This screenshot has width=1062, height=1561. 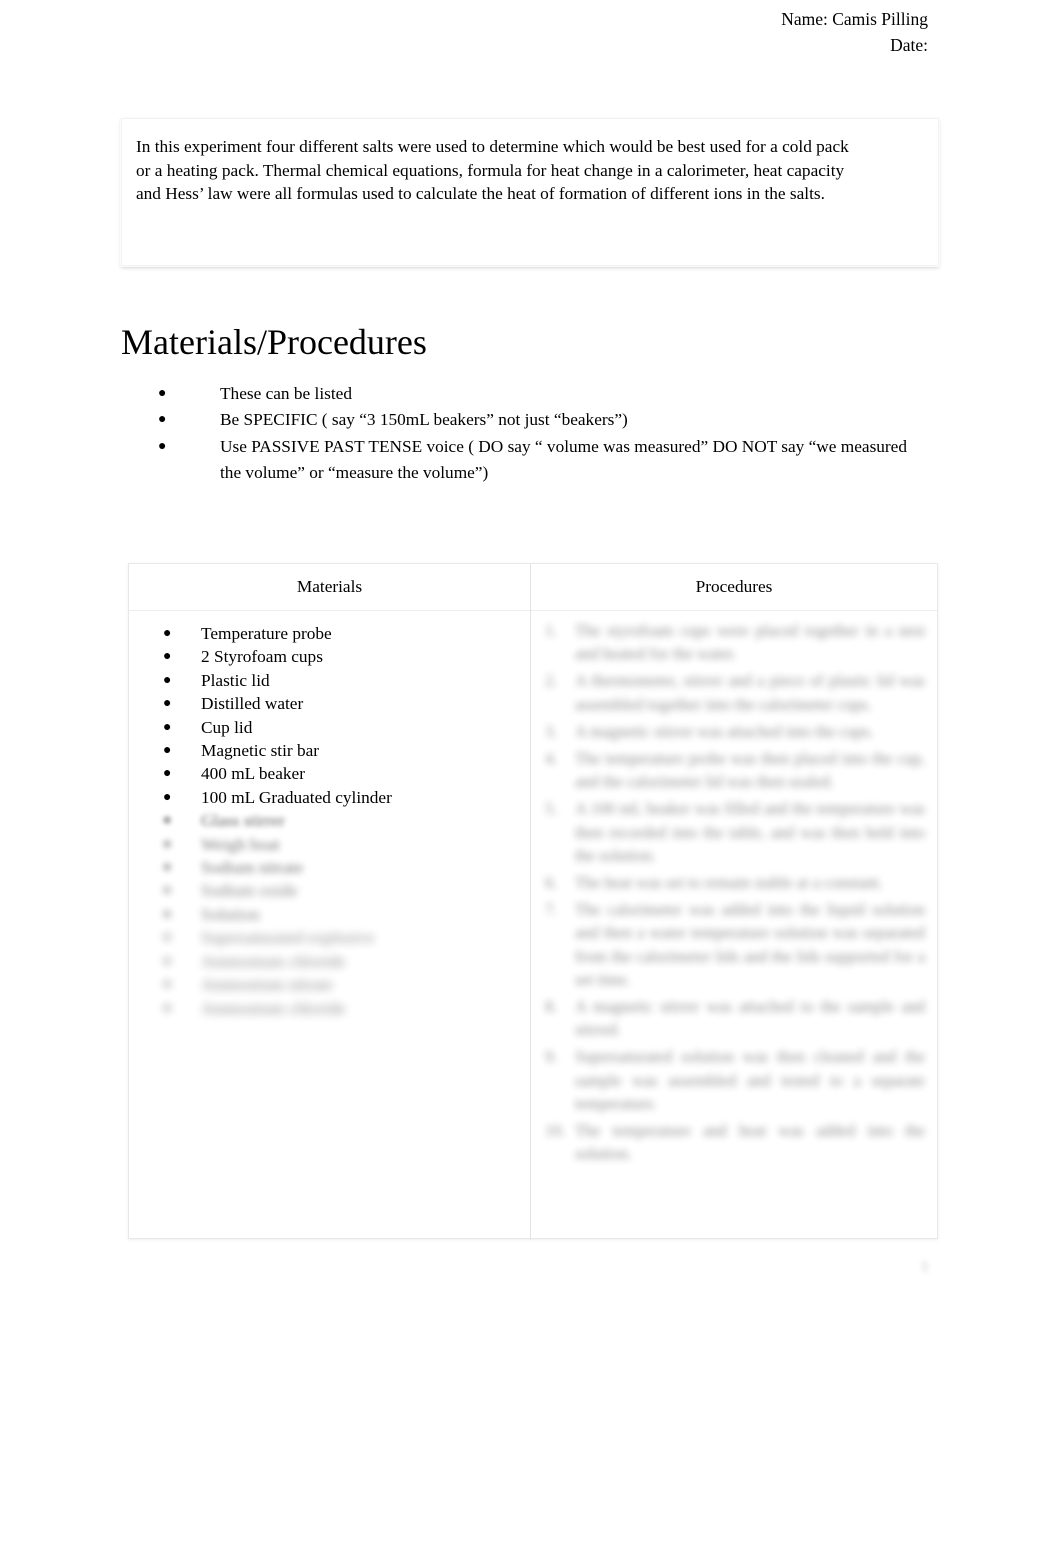 What do you see at coordinates (551, 759) in the screenshot?
I see `list-item-number: 4.` at bounding box center [551, 759].